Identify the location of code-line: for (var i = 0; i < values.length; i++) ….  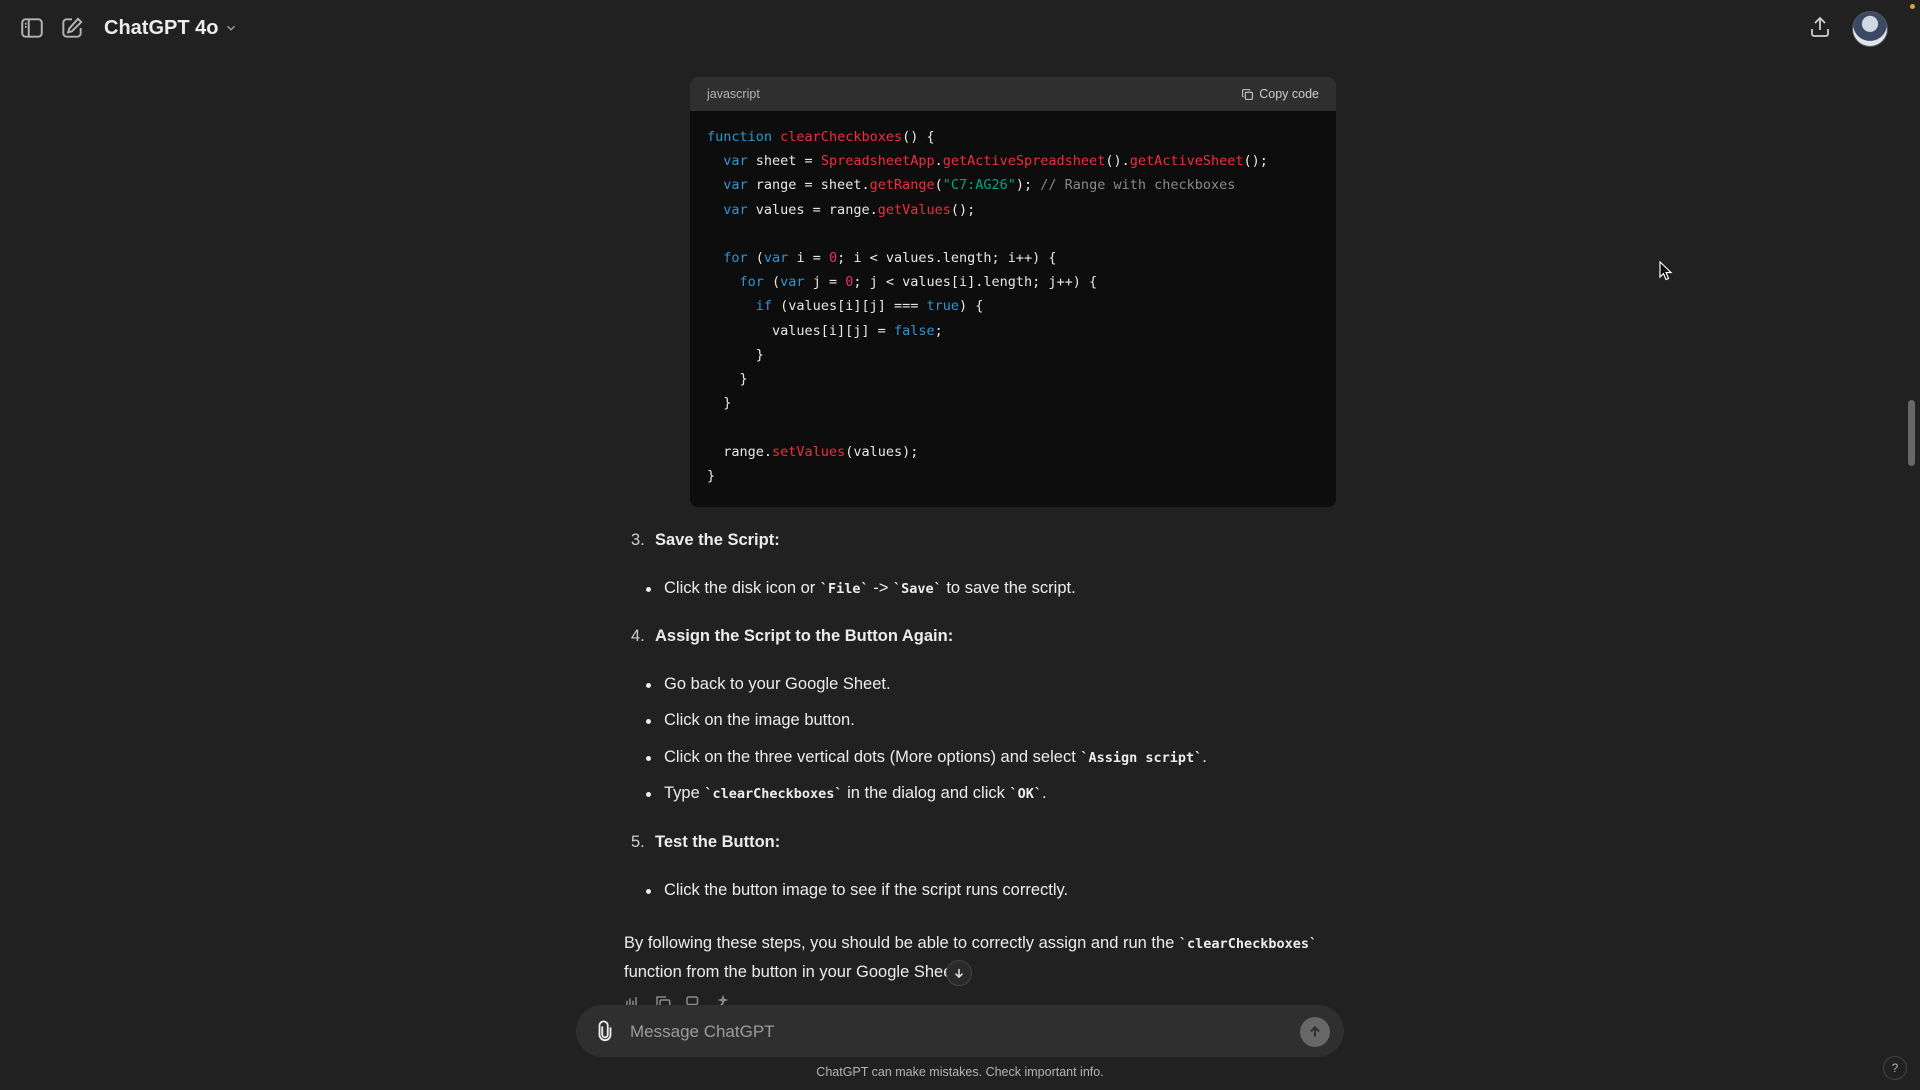
(890, 258).